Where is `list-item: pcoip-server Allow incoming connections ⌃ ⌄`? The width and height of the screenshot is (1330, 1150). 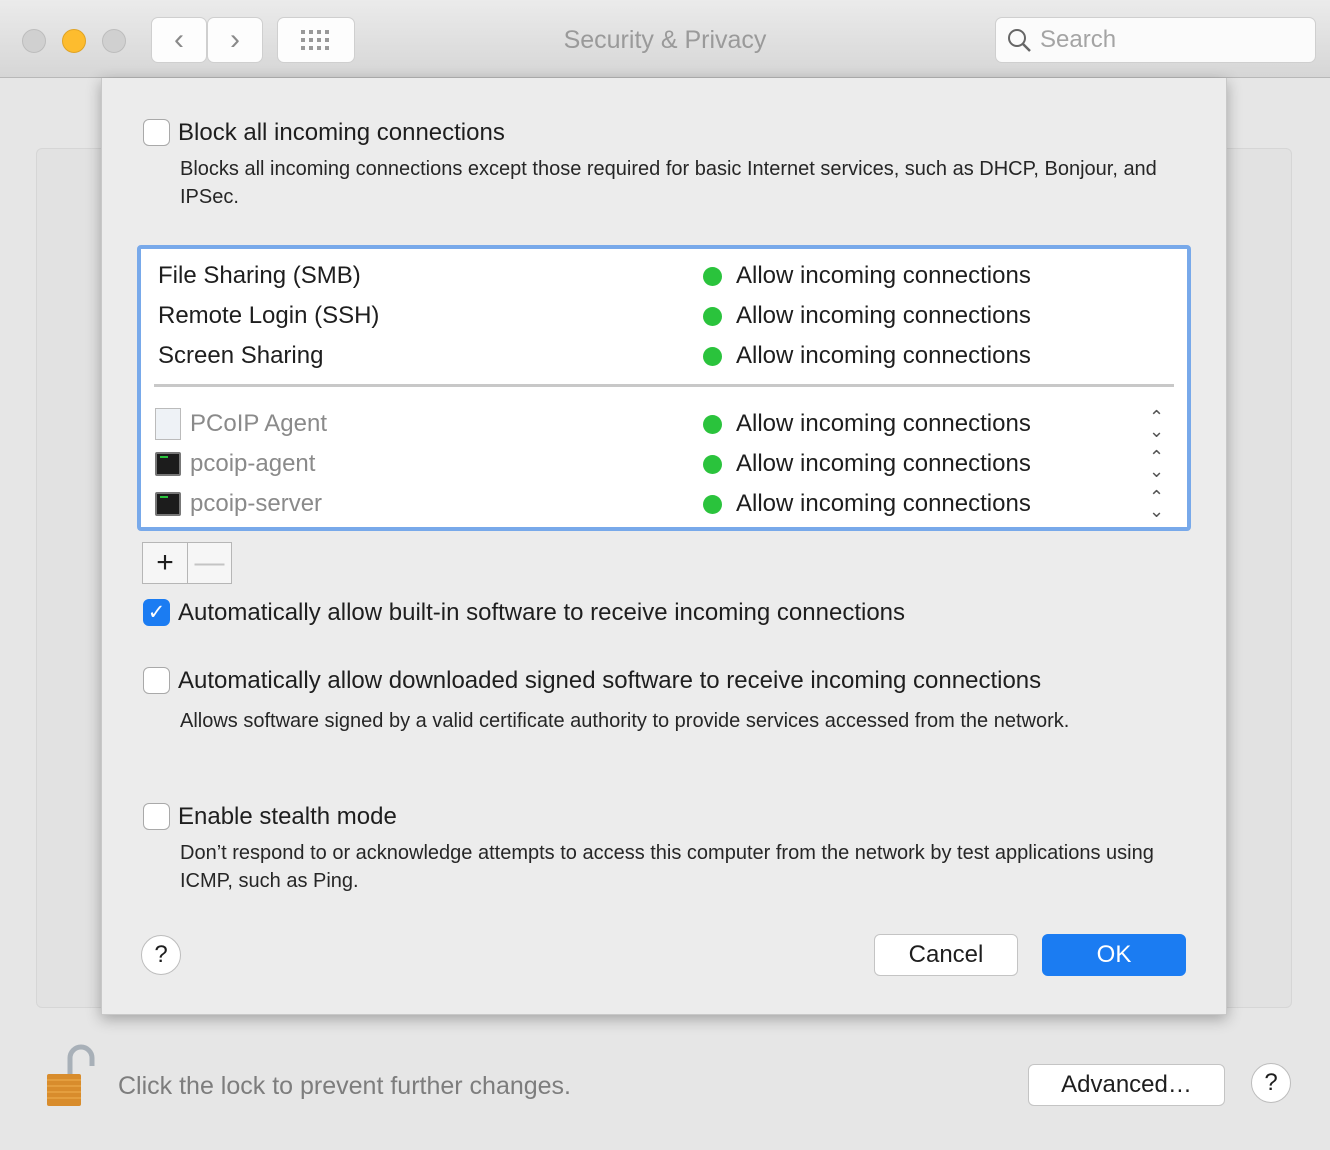 list-item: pcoip-server Allow incoming connections ⌃ ⌄ is located at coordinates (664, 504).